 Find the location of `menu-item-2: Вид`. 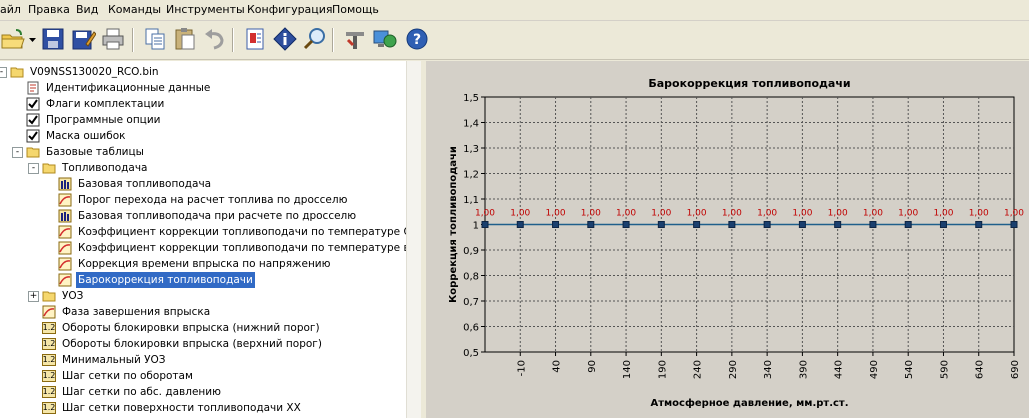

menu-item-2: Вид is located at coordinates (87, 9).